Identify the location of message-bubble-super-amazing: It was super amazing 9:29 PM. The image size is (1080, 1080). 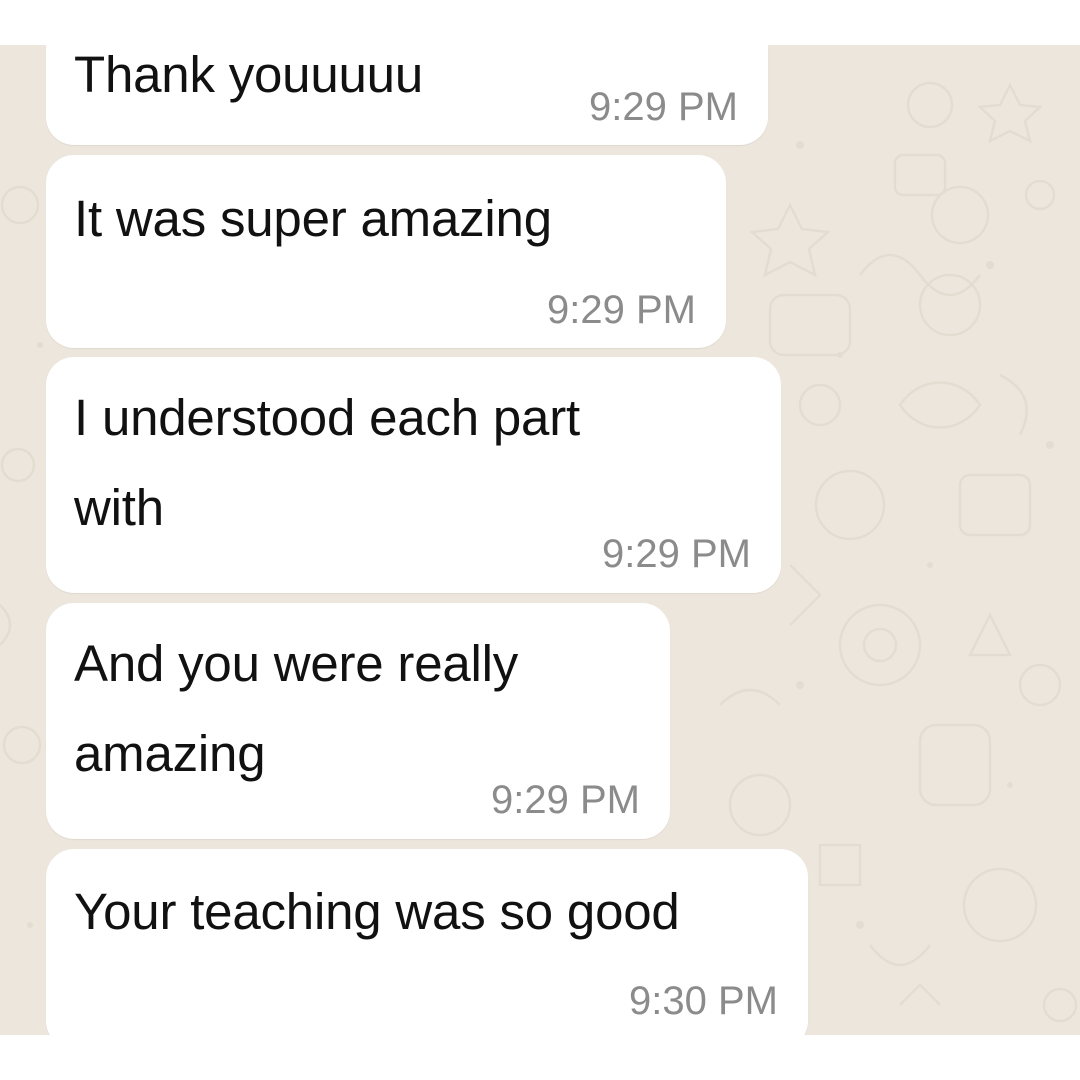
(386, 251).